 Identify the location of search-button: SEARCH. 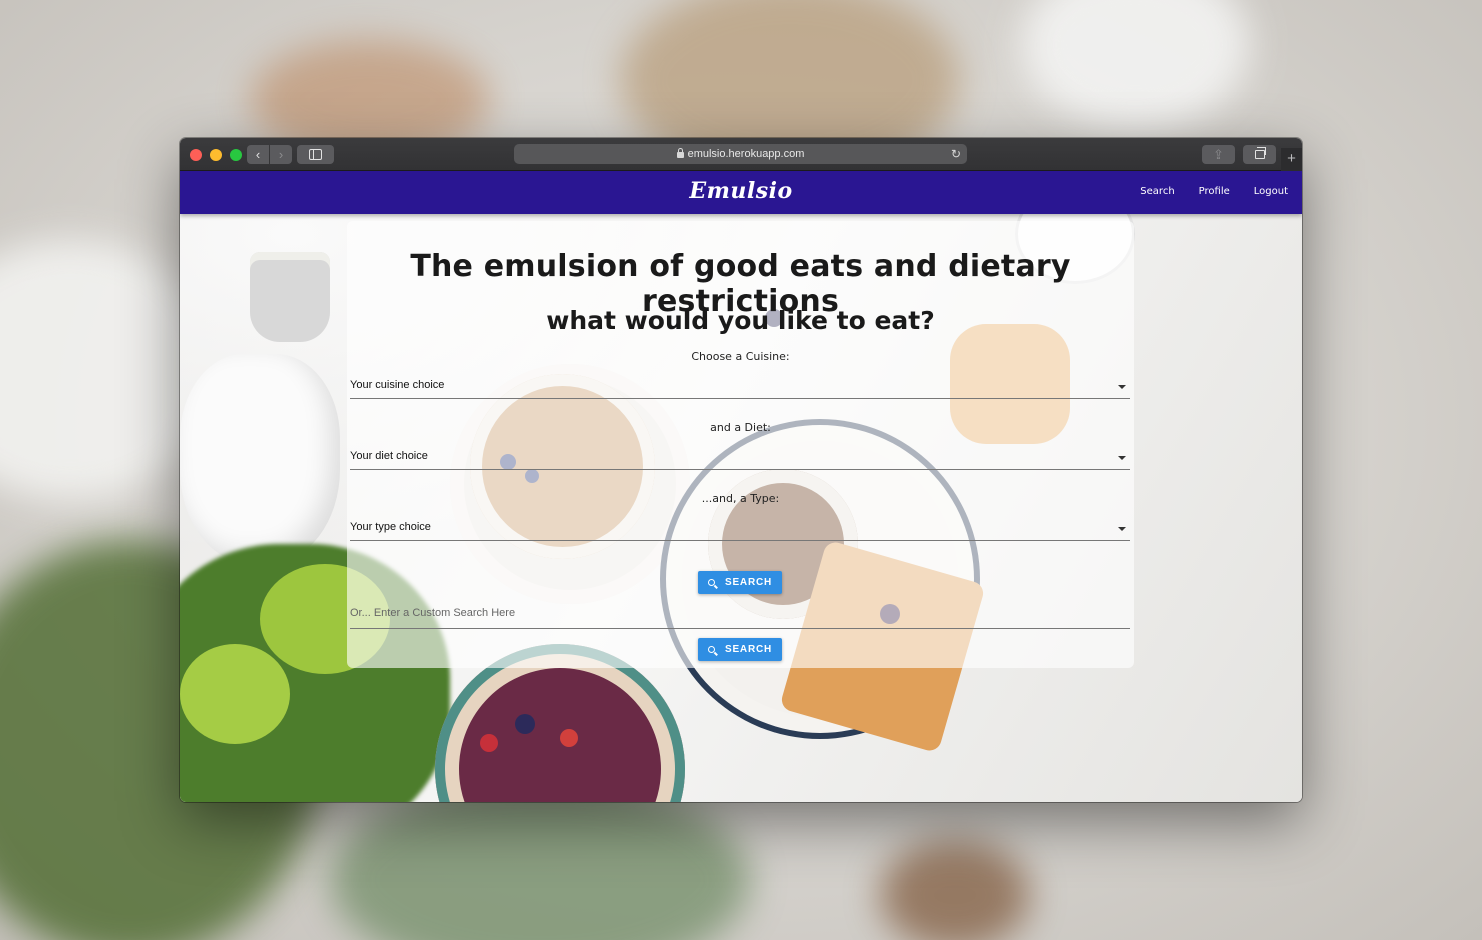
(740, 582).